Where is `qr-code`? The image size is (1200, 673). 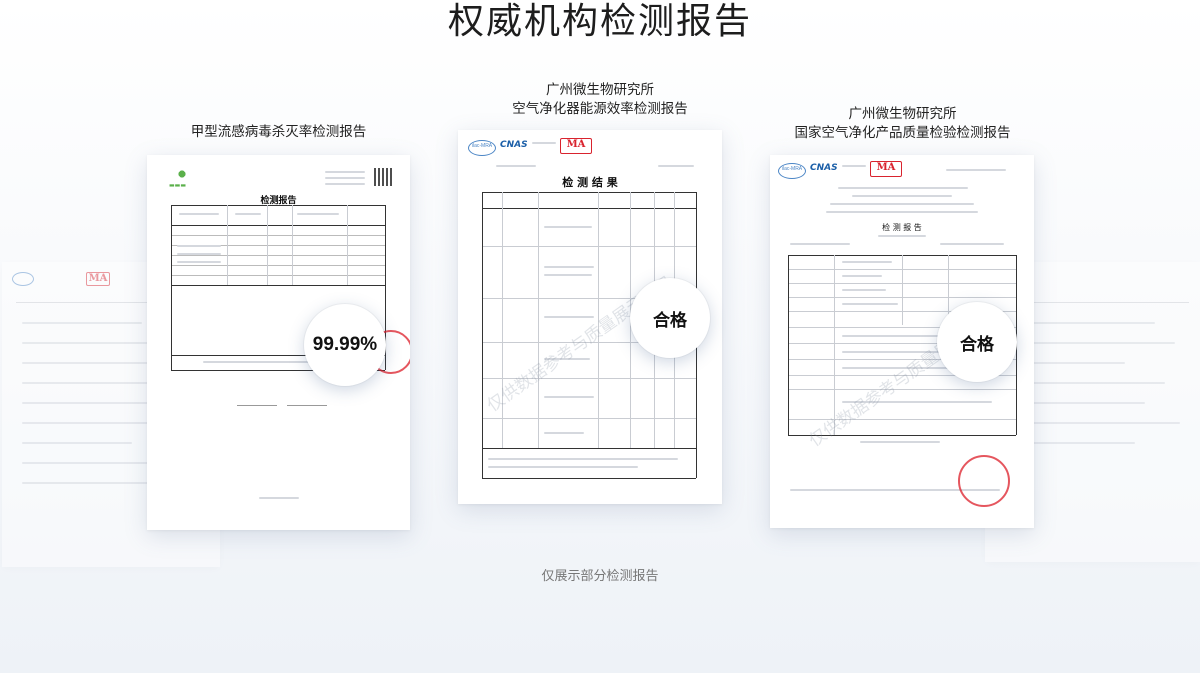 qr-code is located at coordinates (383, 177).